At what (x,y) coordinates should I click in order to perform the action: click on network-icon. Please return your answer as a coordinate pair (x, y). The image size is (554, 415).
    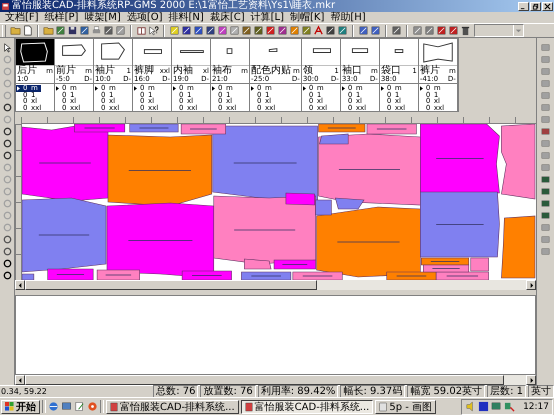
    Looking at the image, I should click on (496, 406).